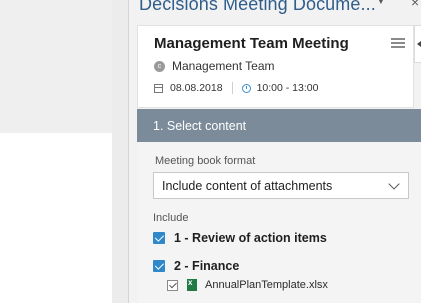 This screenshot has width=421, height=303. Describe the element at coordinates (171, 218) in the screenshot. I see `include-label: Include` at that location.